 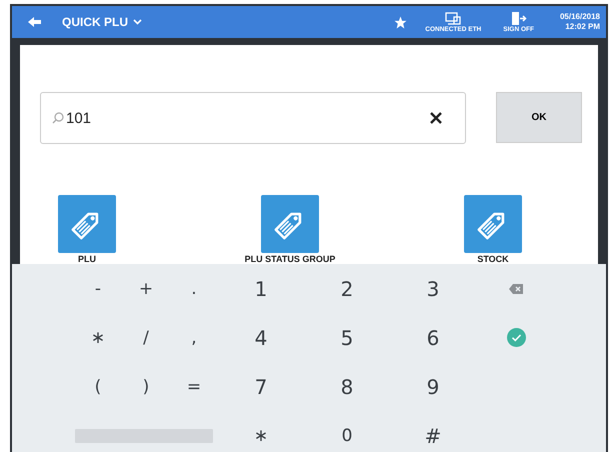 What do you see at coordinates (518, 18) in the screenshot?
I see `door-exit-icon` at bounding box center [518, 18].